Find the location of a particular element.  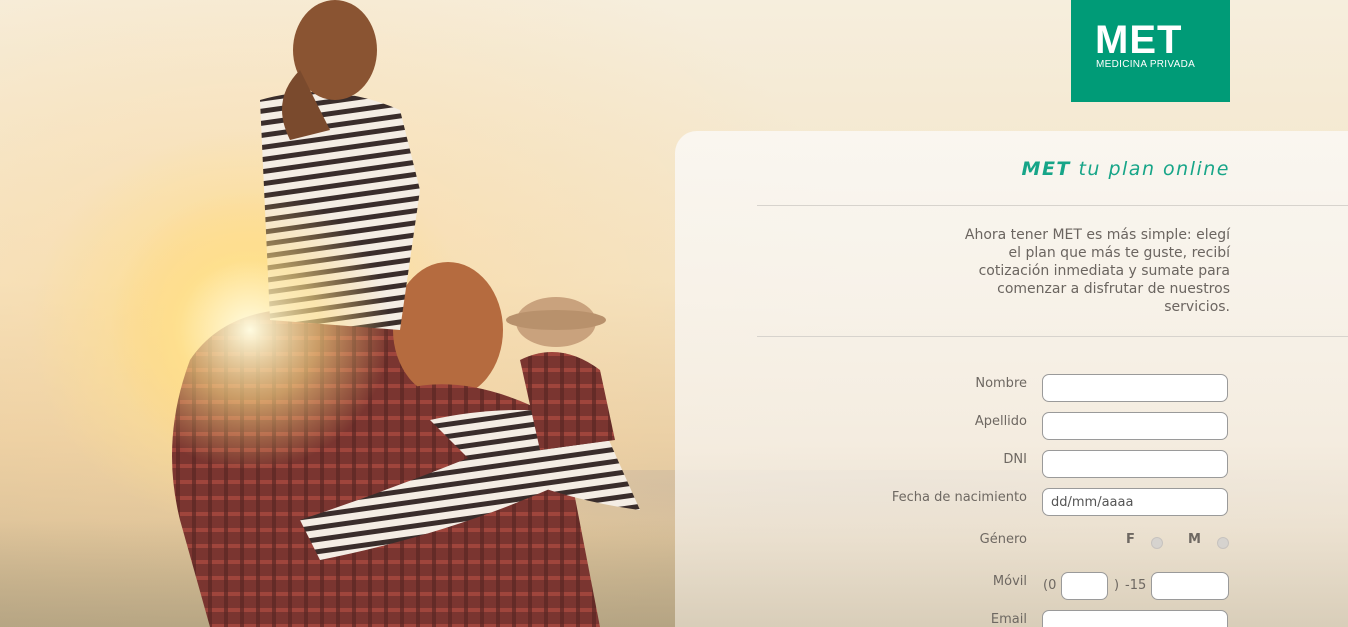

movil-number-input is located at coordinates (1190, 586).